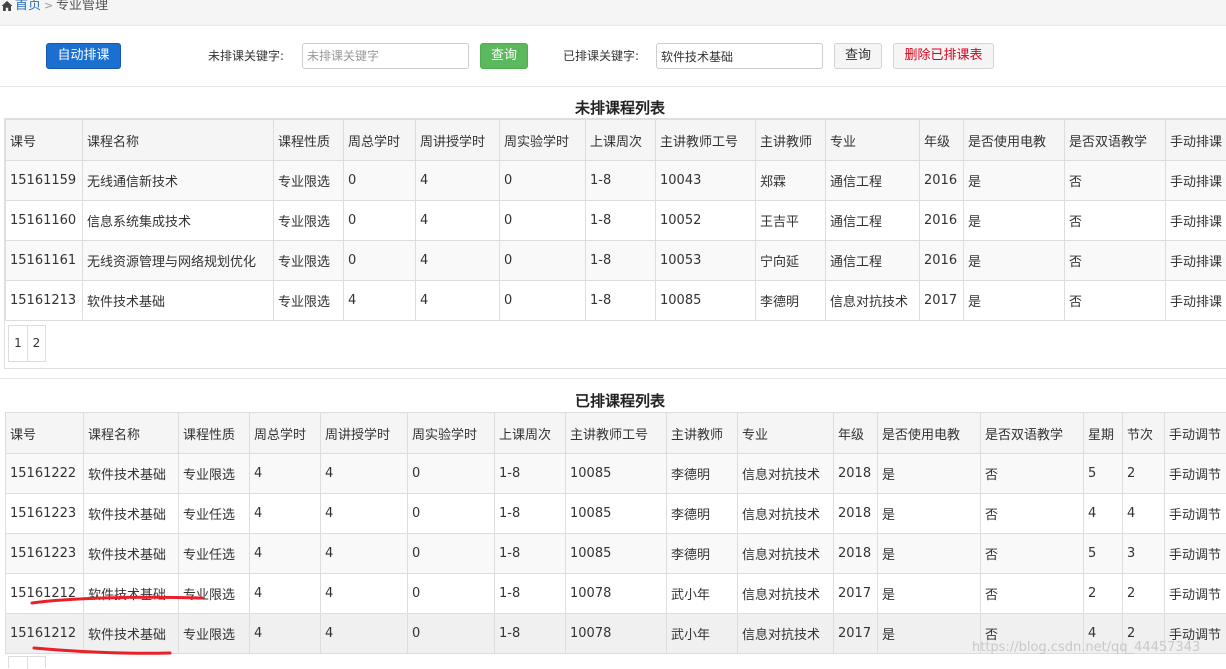 The width and height of the screenshot is (1226, 669). I want to click on page-link-1: 1, so click(18, 343).